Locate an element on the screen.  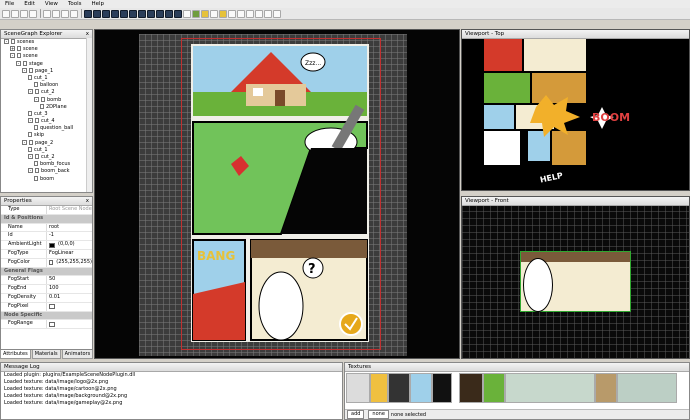
texture-filter-select: none is located at coordinates (378, 414).